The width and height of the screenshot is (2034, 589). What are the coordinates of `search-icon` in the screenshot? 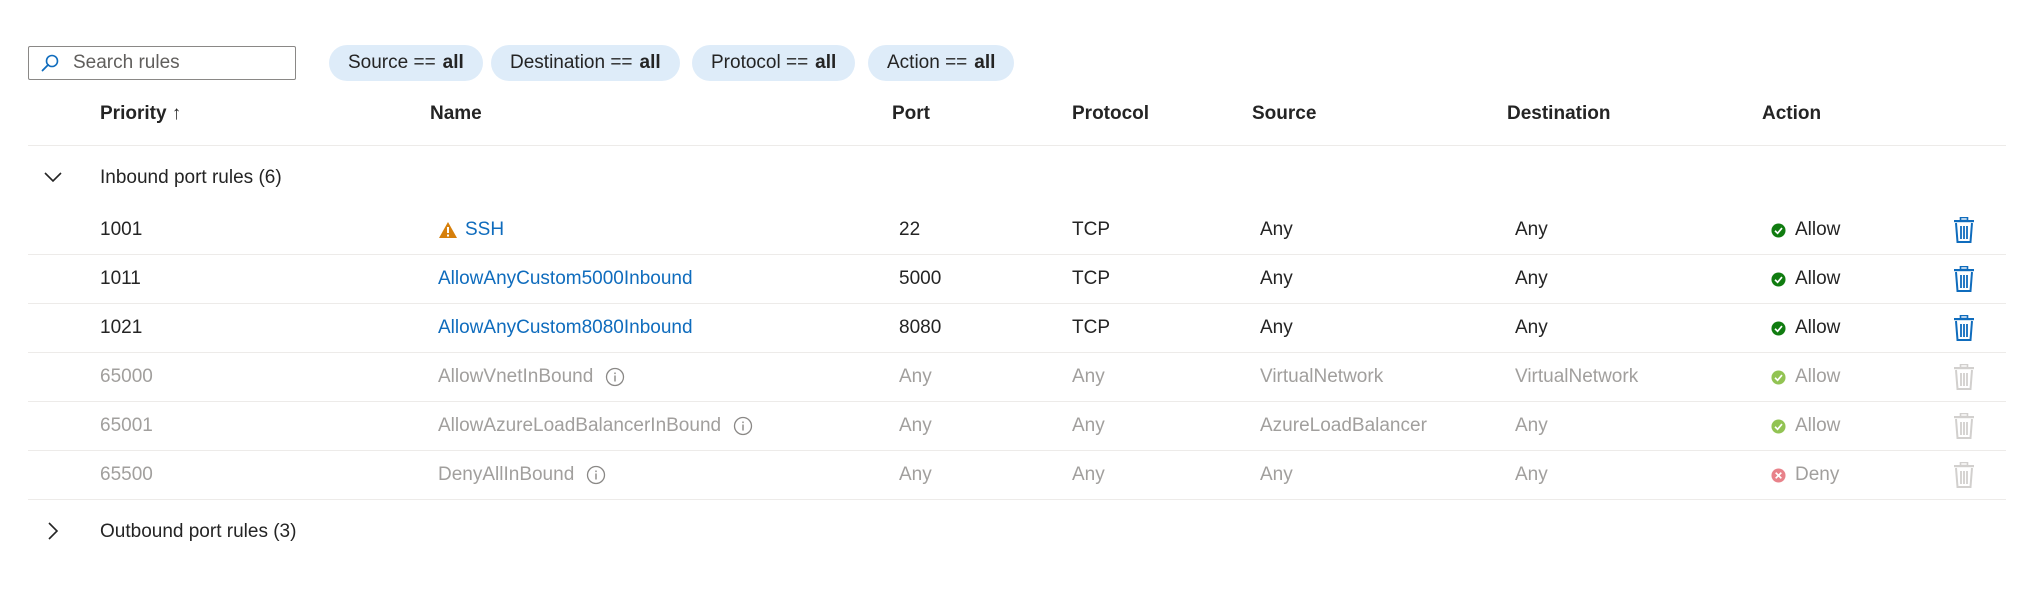 It's located at (50, 63).